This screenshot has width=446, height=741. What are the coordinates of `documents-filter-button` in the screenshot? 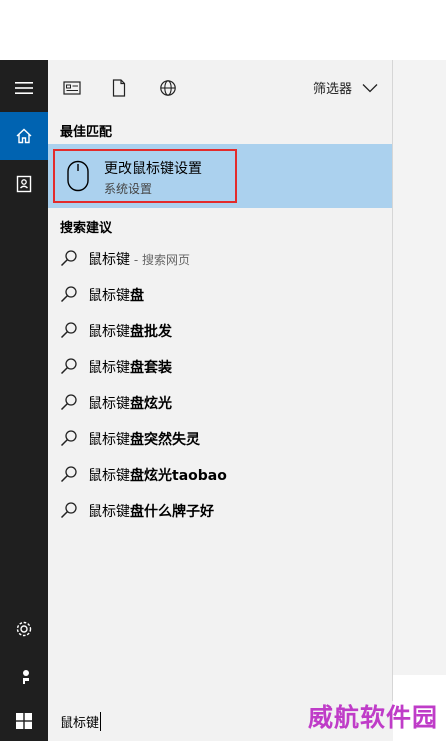 It's located at (119, 88).